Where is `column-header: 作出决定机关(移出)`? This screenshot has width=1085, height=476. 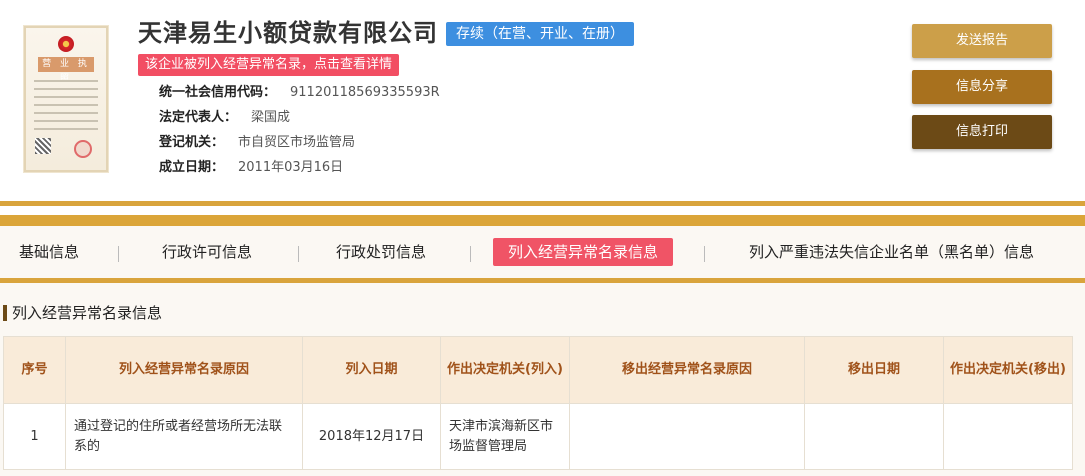
column-header: 作出决定机关(移出) is located at coordinates (1008, 370).